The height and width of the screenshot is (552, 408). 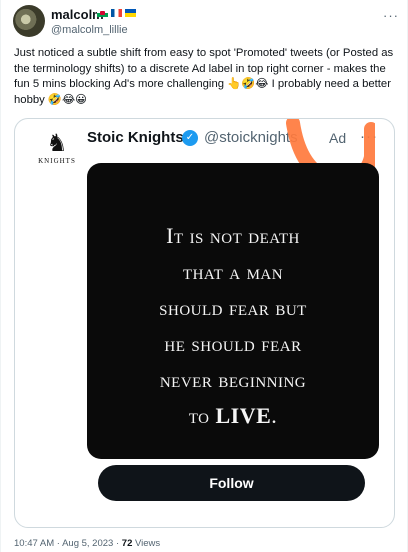 What do you see at coordinates (135, 137) in the screenshot?
I see `advertiser-name: Stoic Knights` at bounding box center [135, 137].